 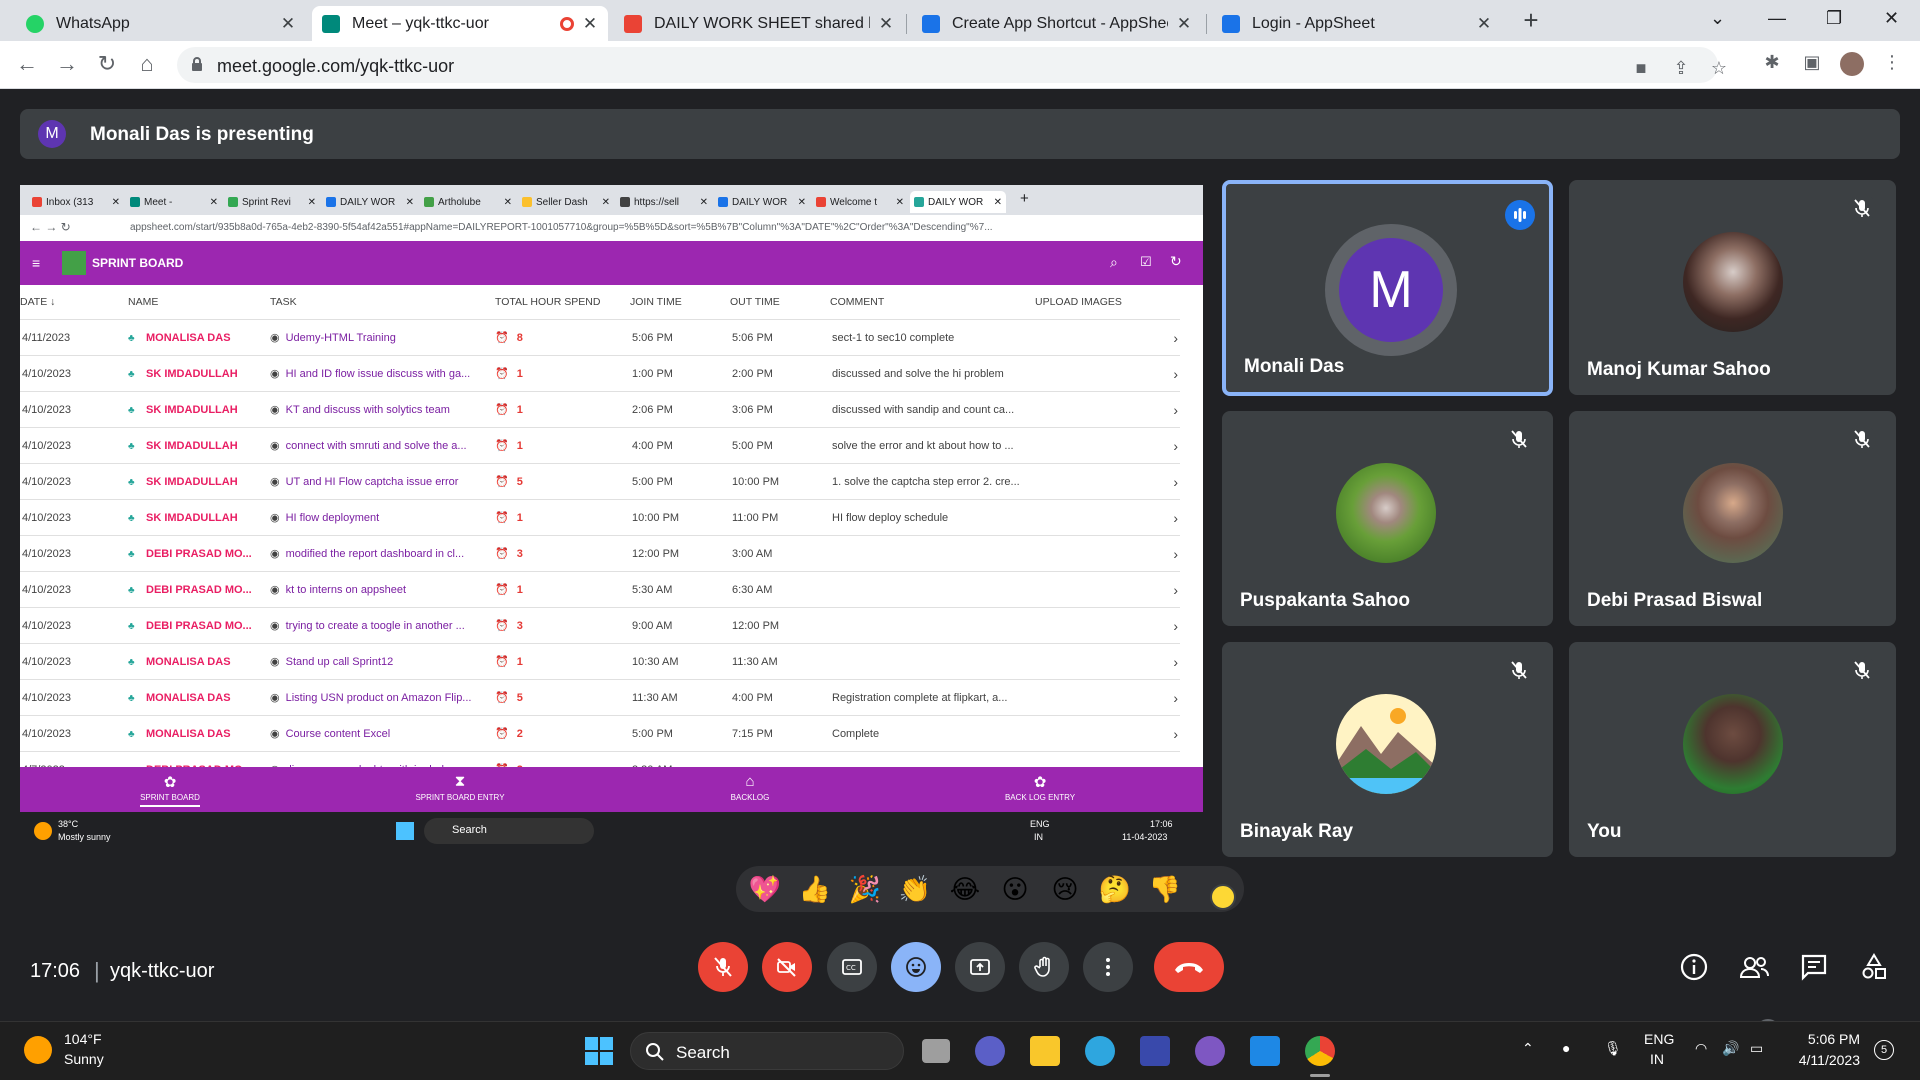 I want to click on more-vert-icon, so click(x=1108, y=967).